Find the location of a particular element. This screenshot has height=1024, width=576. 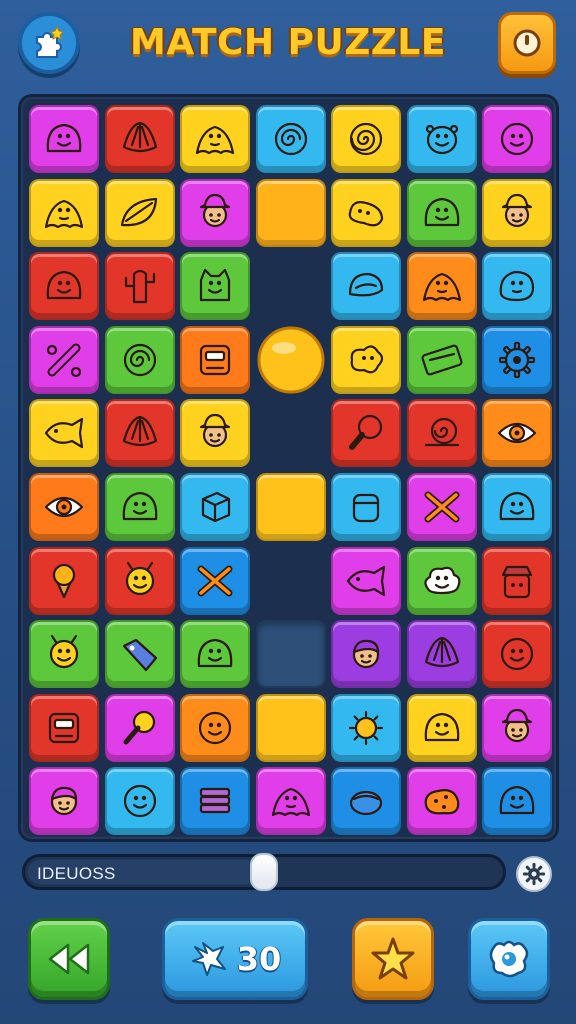

star-booster-button is located at coordinates (393, 959).